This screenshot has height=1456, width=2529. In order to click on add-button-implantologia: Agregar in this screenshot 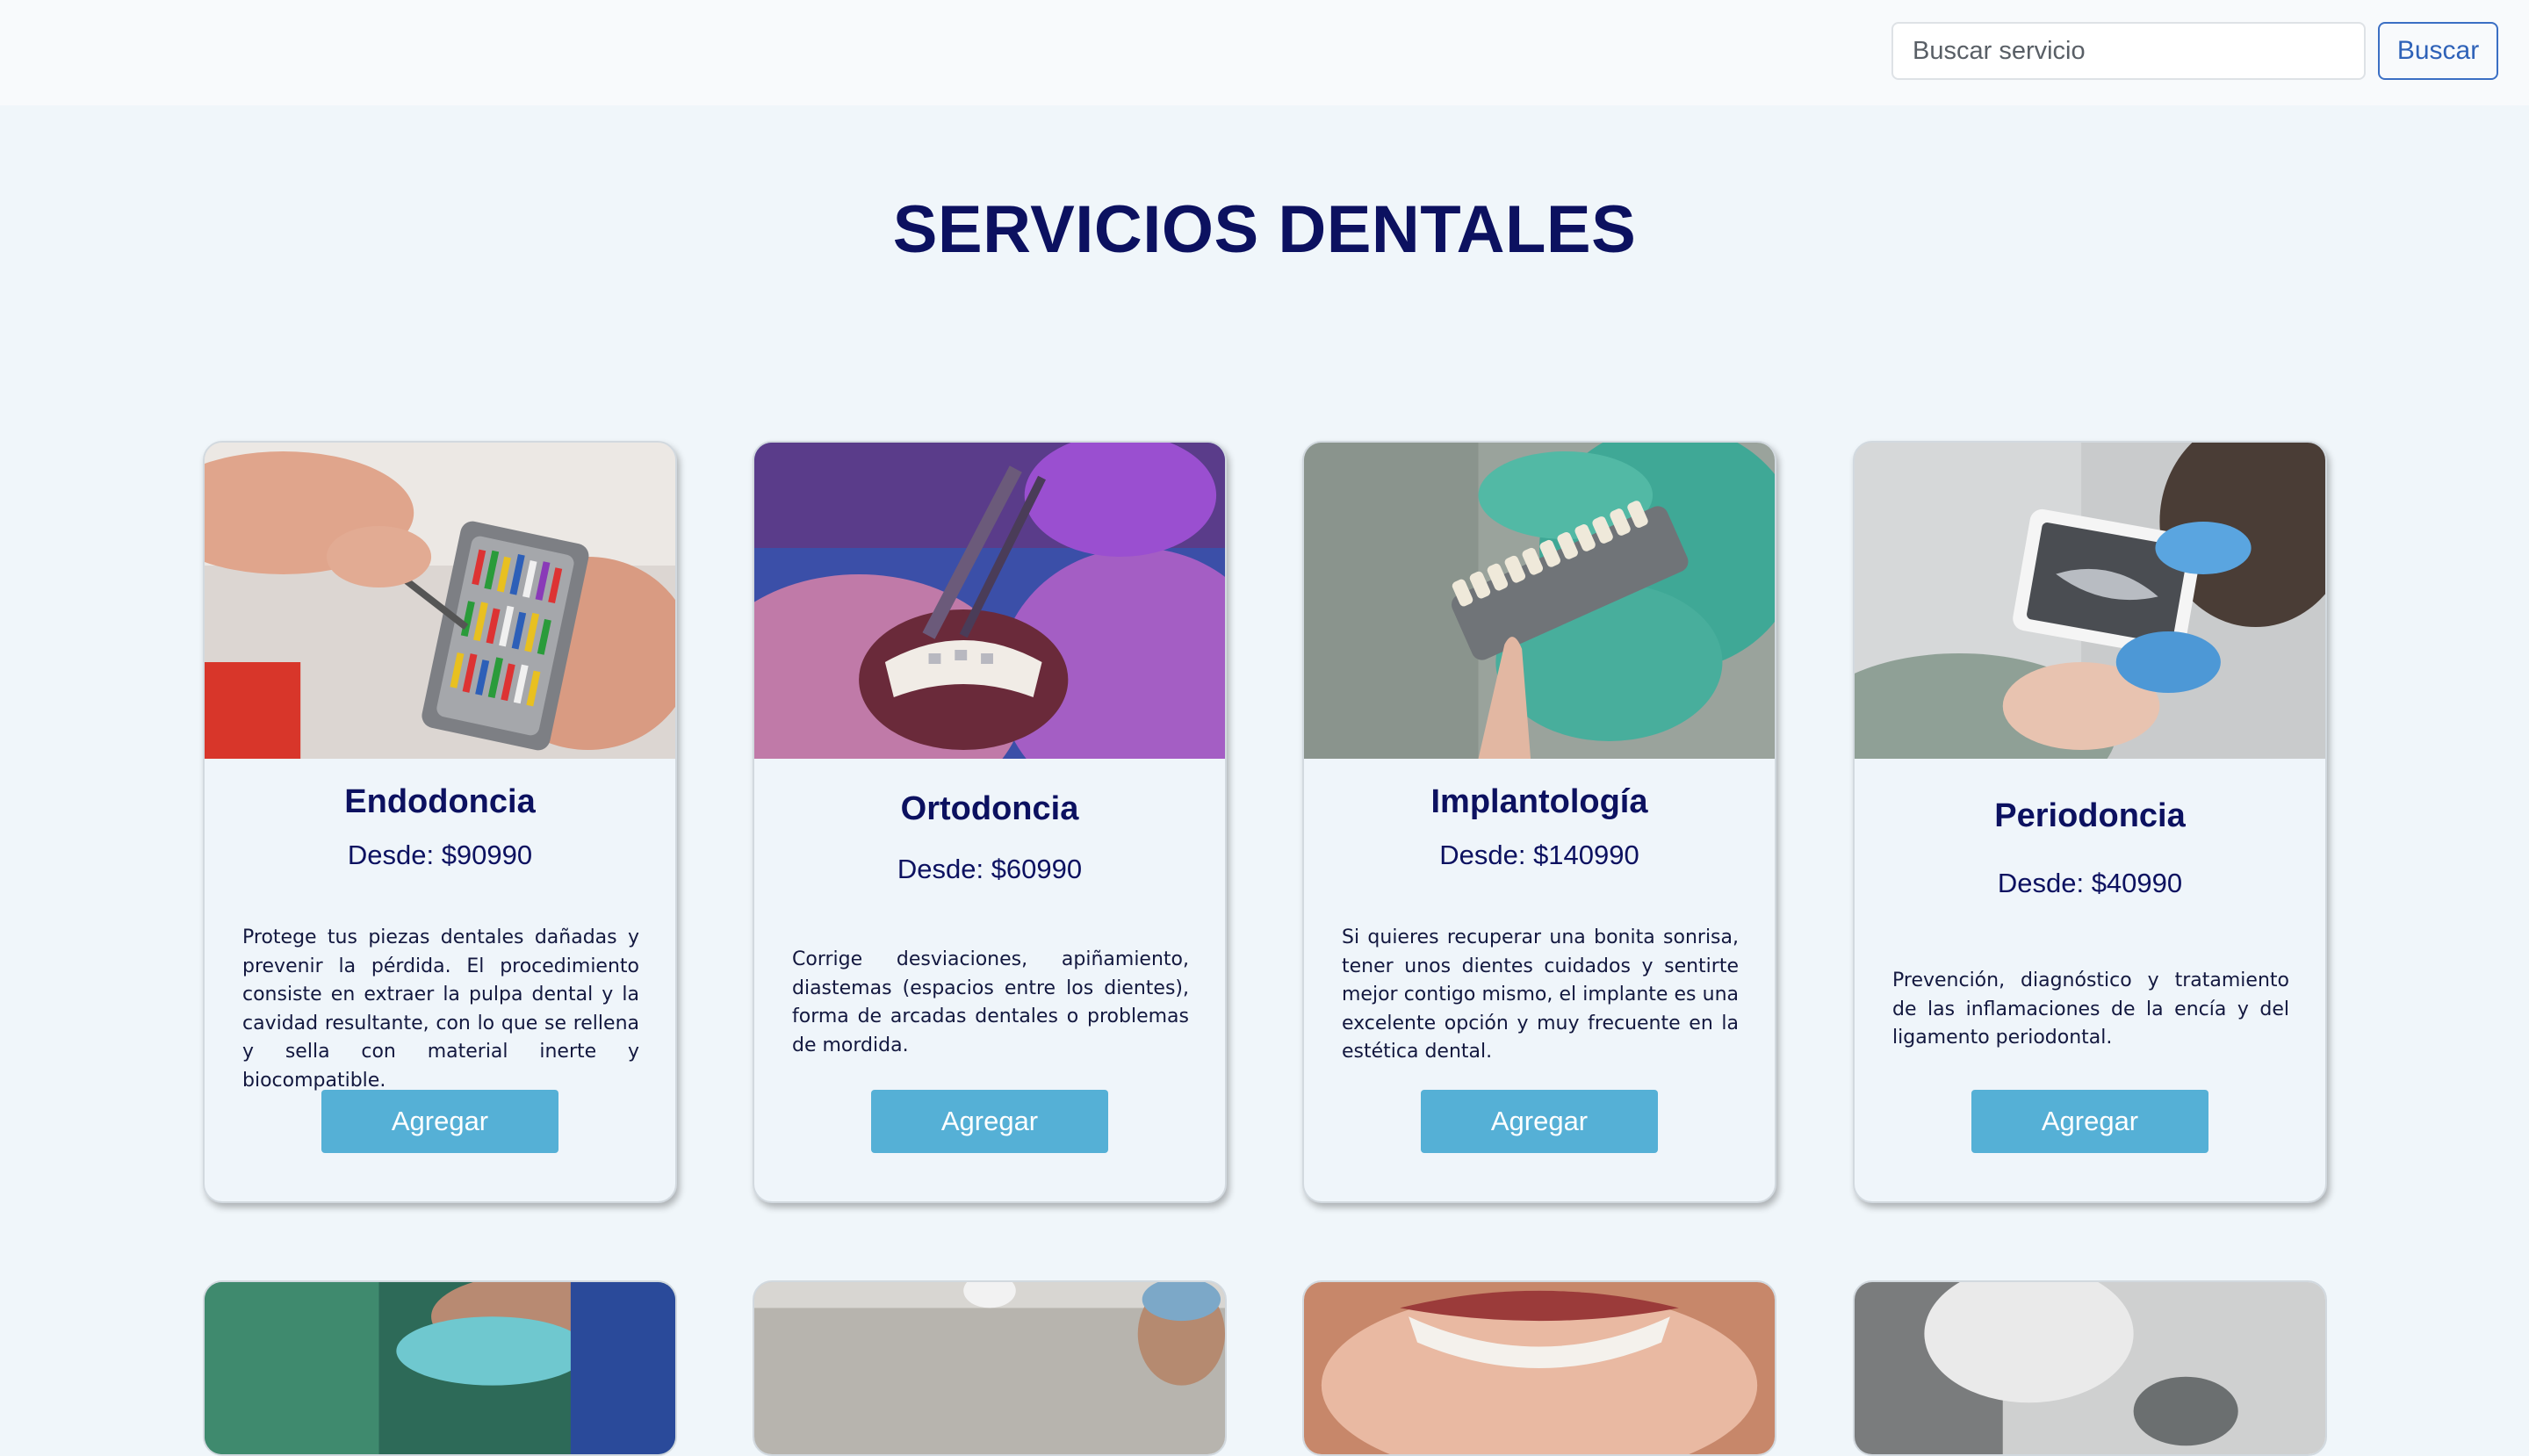, I will do `click(1540, 1121)`.